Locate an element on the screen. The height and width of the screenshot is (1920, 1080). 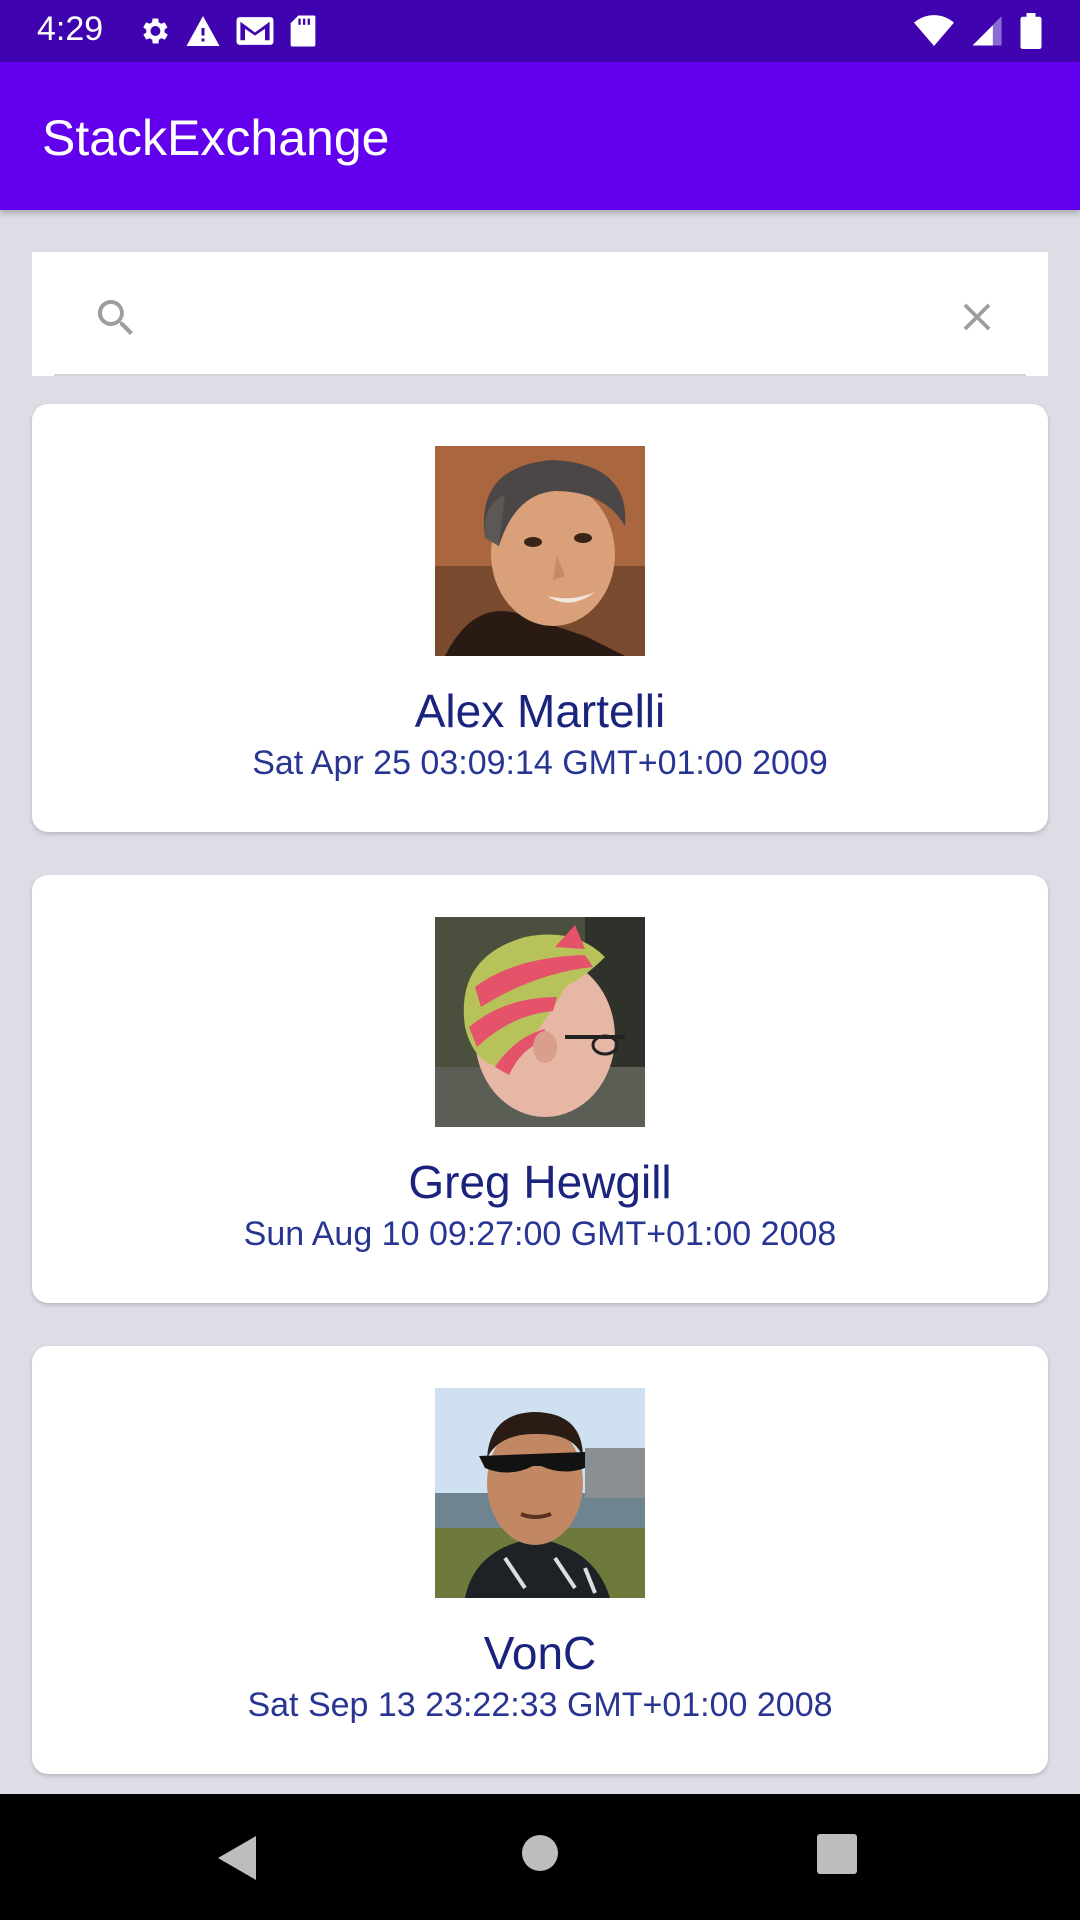
app-bar: StackExchange is located at coordinates (540, 136).